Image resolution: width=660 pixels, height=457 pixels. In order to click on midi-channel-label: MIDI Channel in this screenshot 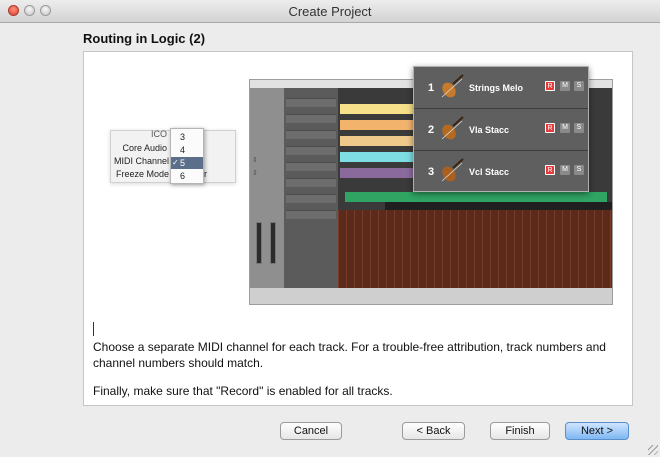, I will do `click(141, 161)`.